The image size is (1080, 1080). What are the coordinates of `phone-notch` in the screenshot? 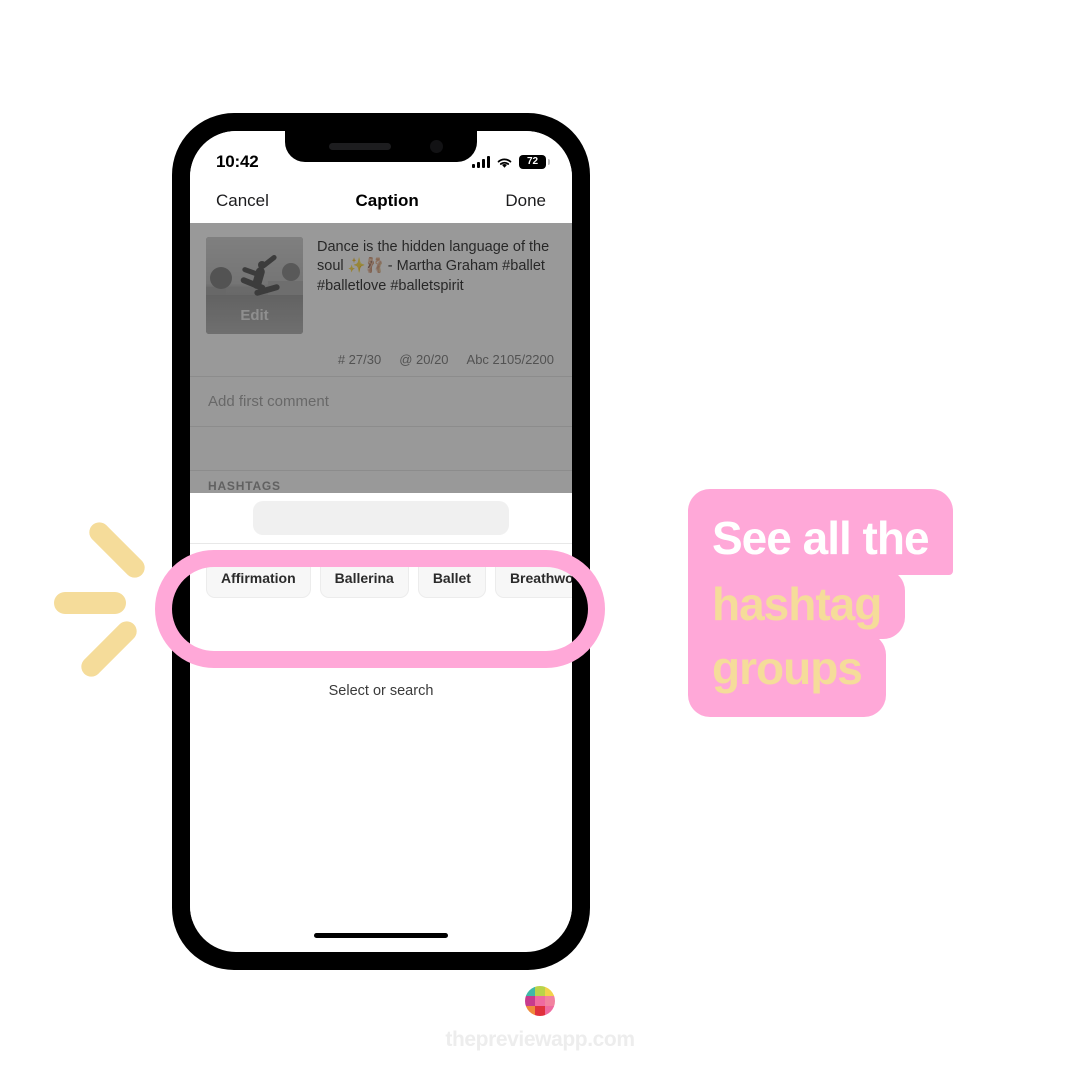 It's located at (381, 146).